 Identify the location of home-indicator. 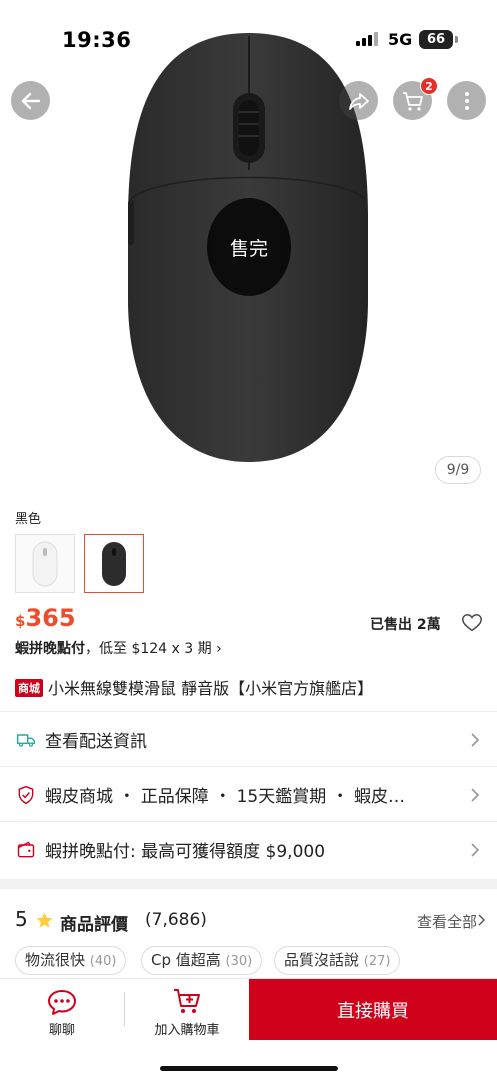
(249, 1068).